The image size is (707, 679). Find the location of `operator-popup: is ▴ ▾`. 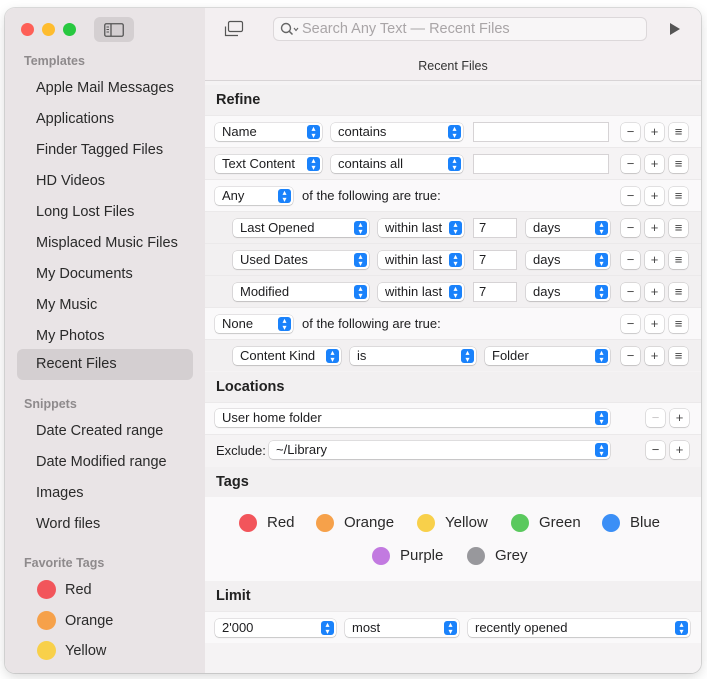

operator-popup: is ▴ ▾ is located at coordinates (413, 356).